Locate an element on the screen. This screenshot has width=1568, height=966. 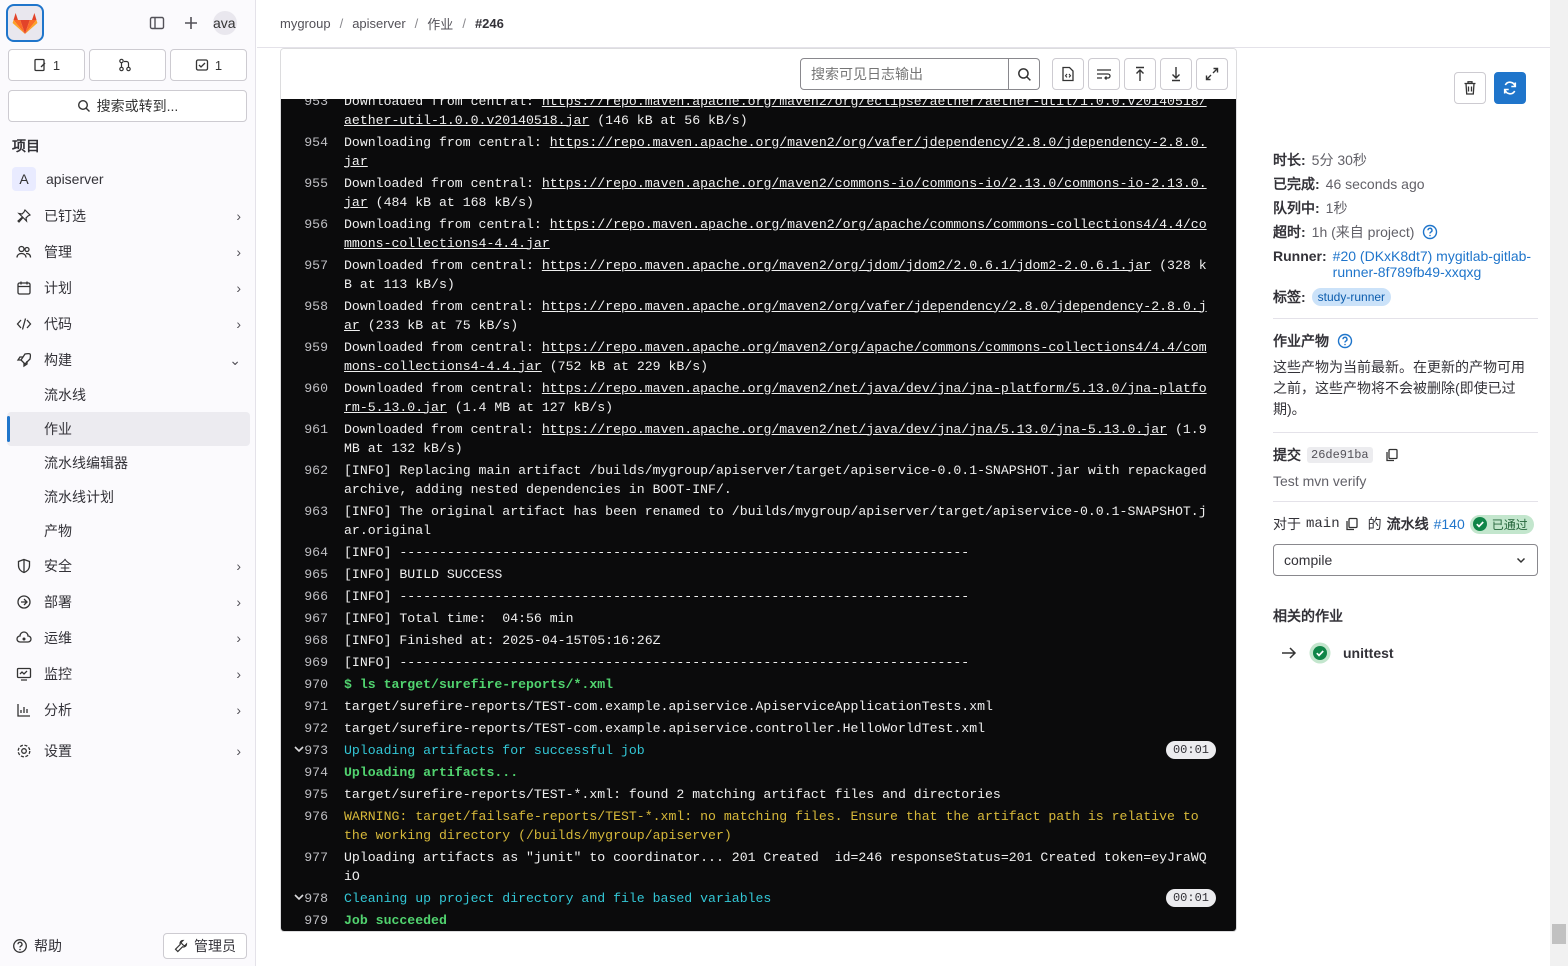
sidebar-item-deploy: 部署 › is located at coordinates (127, 602).